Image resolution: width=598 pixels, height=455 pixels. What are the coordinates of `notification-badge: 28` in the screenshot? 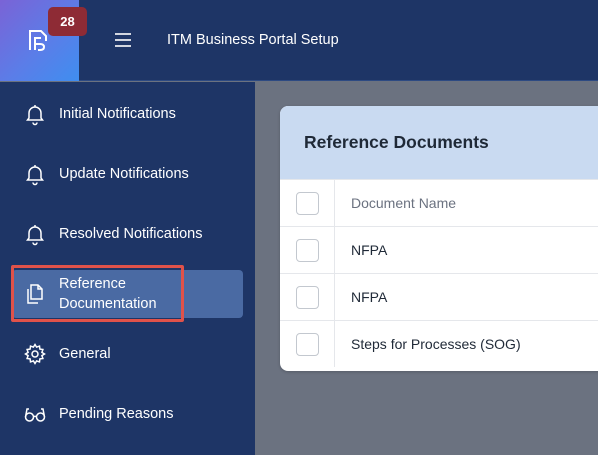 It's located at (67, 21).